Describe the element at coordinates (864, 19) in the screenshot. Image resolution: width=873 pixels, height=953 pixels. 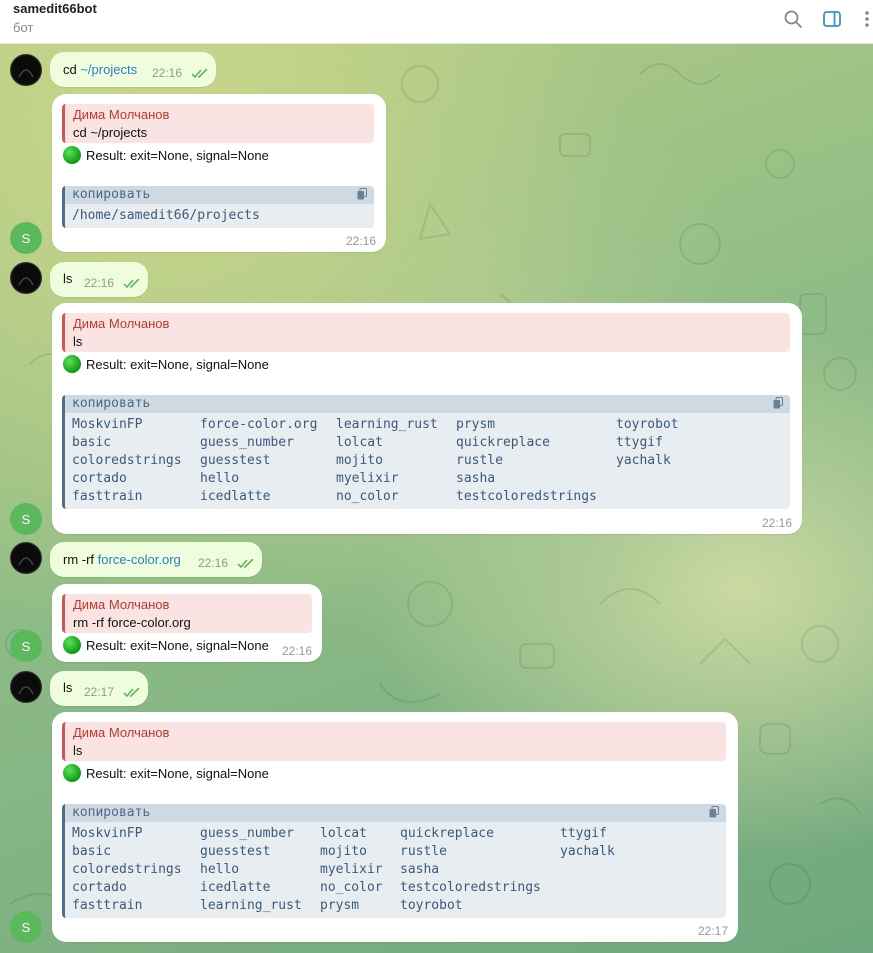
I see `more-vertical-icon` at that location.